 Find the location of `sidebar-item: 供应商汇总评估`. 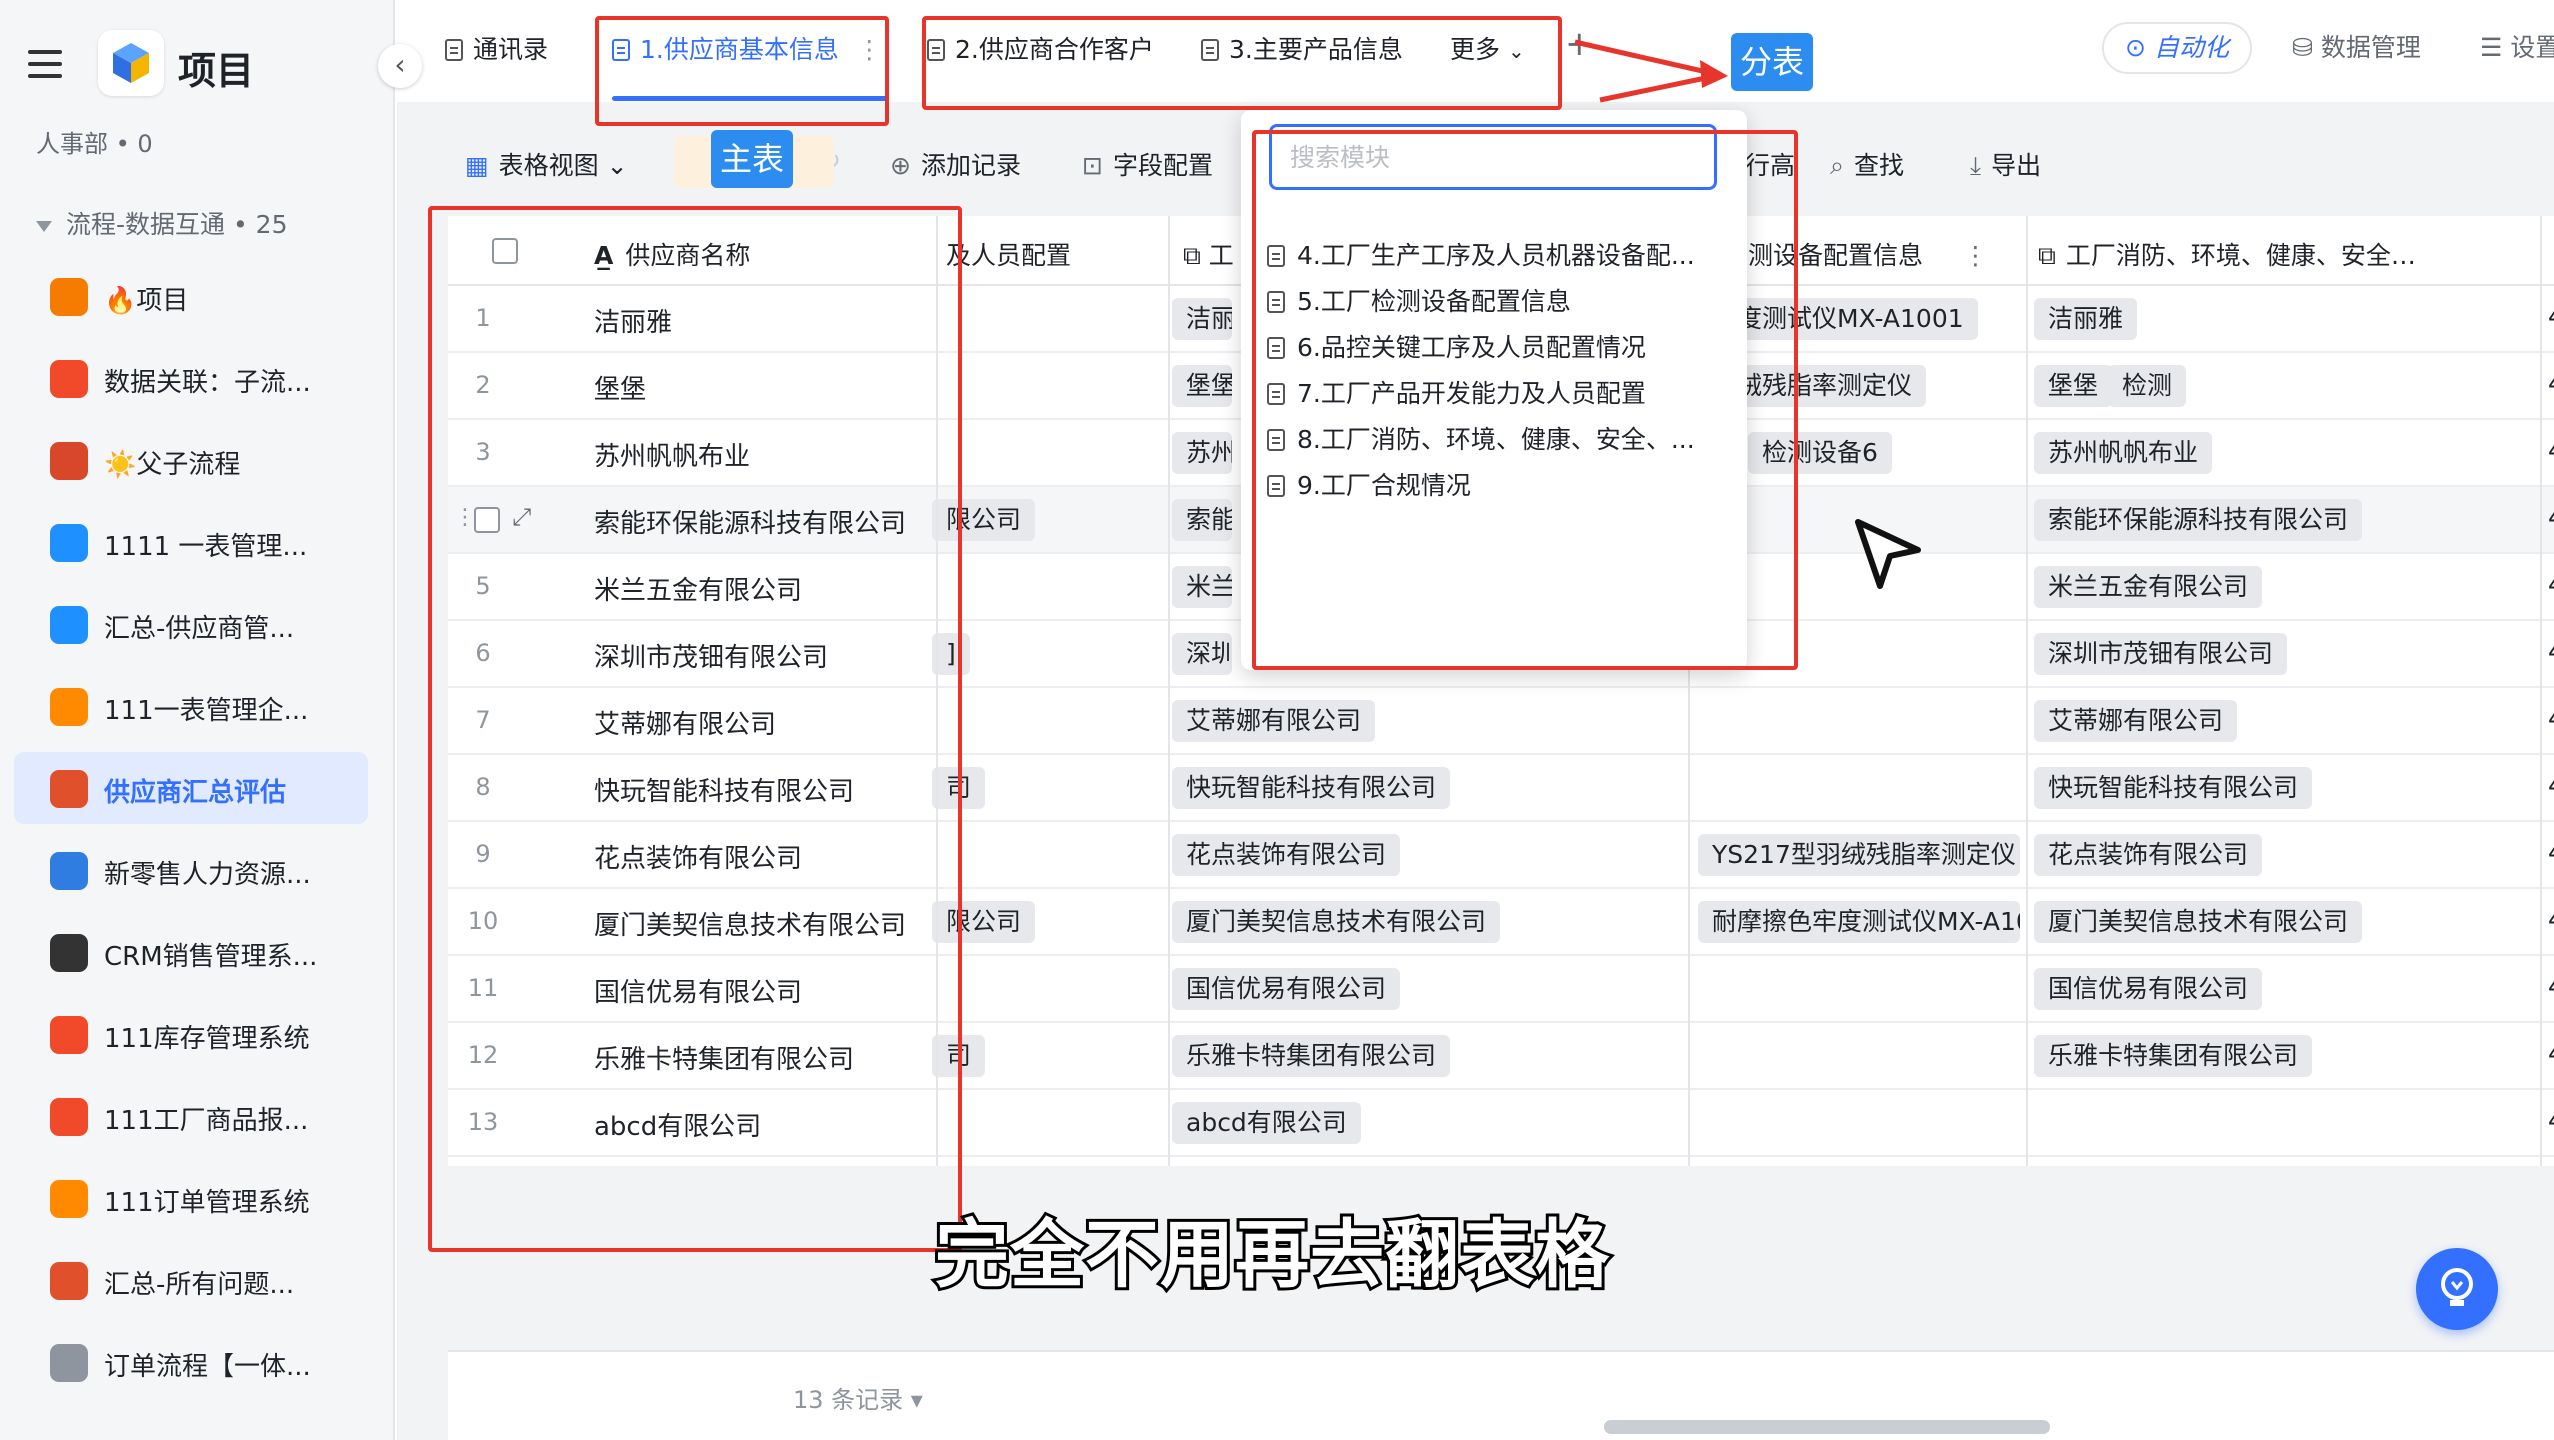

sidebar-item: 供应商汇总评估 is located at coordinates (191, 788).